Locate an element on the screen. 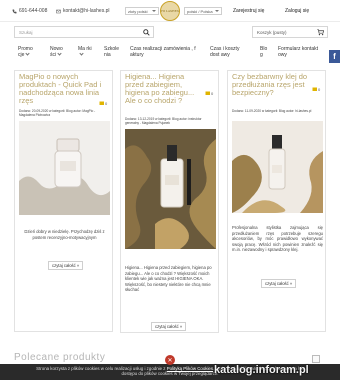  email-contact: kontakt@hi-lashes.pl is located at coordinates (83, 11).